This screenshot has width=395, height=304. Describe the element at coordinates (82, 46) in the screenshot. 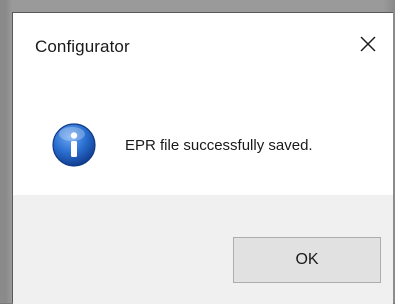

I see `window-title: Configurator` at that location.